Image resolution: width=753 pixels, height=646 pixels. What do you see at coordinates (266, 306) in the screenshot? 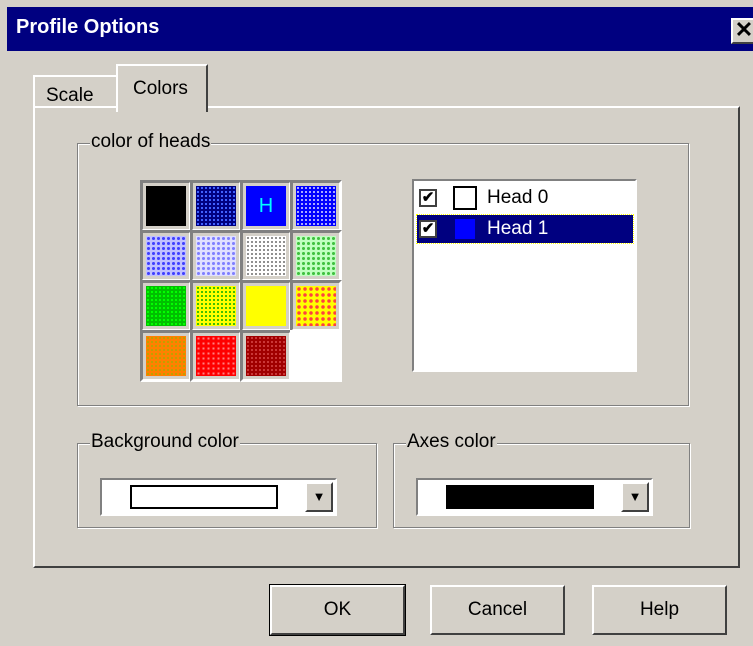
I see `palette-swatch-yellow` at bounding box center [266, 306].